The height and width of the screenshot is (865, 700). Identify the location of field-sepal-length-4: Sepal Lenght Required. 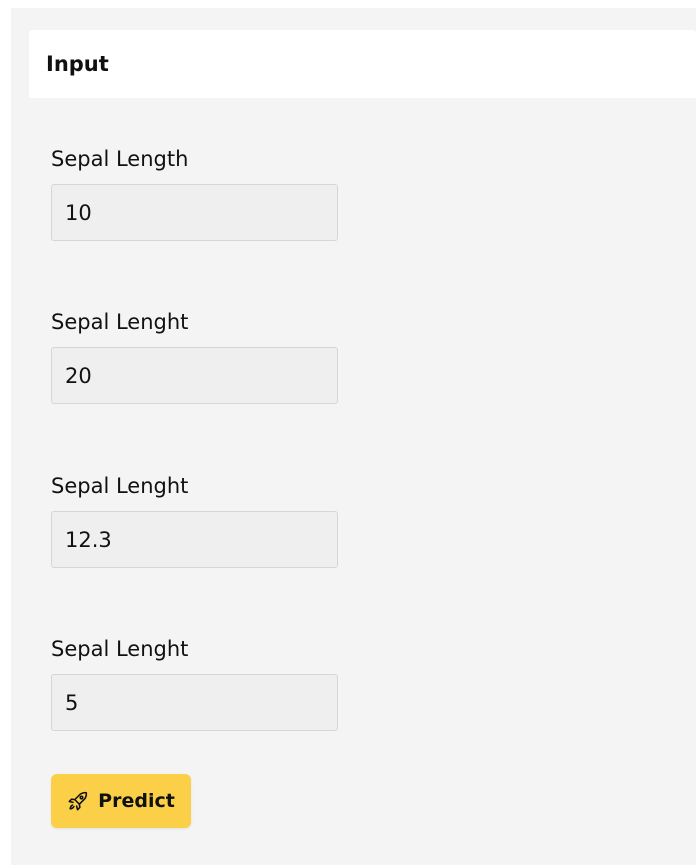
(196, 695).